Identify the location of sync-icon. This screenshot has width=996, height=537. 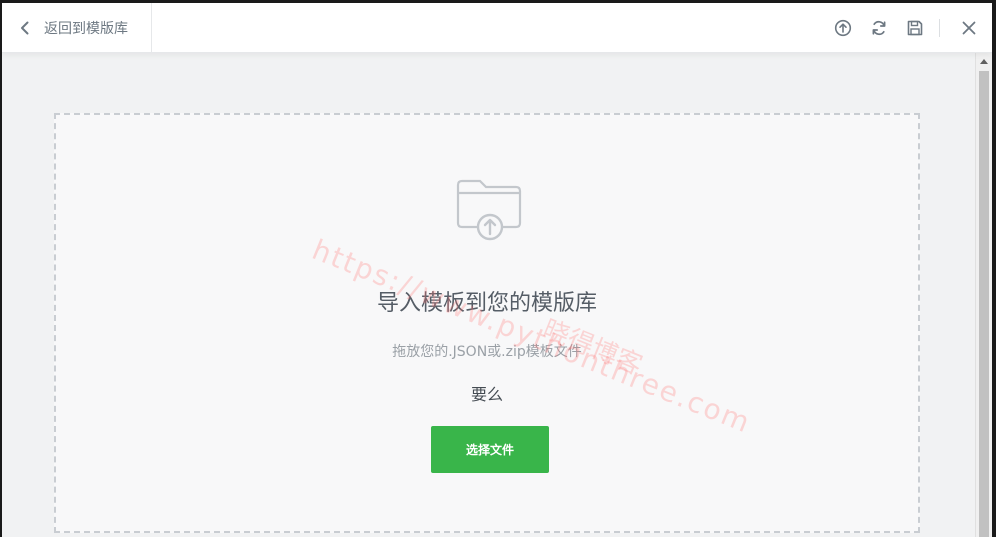
(879, 28).